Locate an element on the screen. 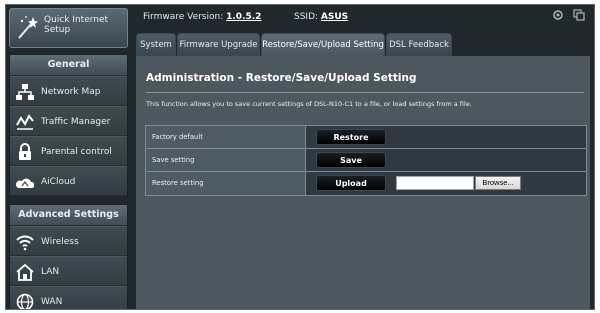 This screenshot has width=600, height=313. network-map-icon is located at coordinates (25, 92).